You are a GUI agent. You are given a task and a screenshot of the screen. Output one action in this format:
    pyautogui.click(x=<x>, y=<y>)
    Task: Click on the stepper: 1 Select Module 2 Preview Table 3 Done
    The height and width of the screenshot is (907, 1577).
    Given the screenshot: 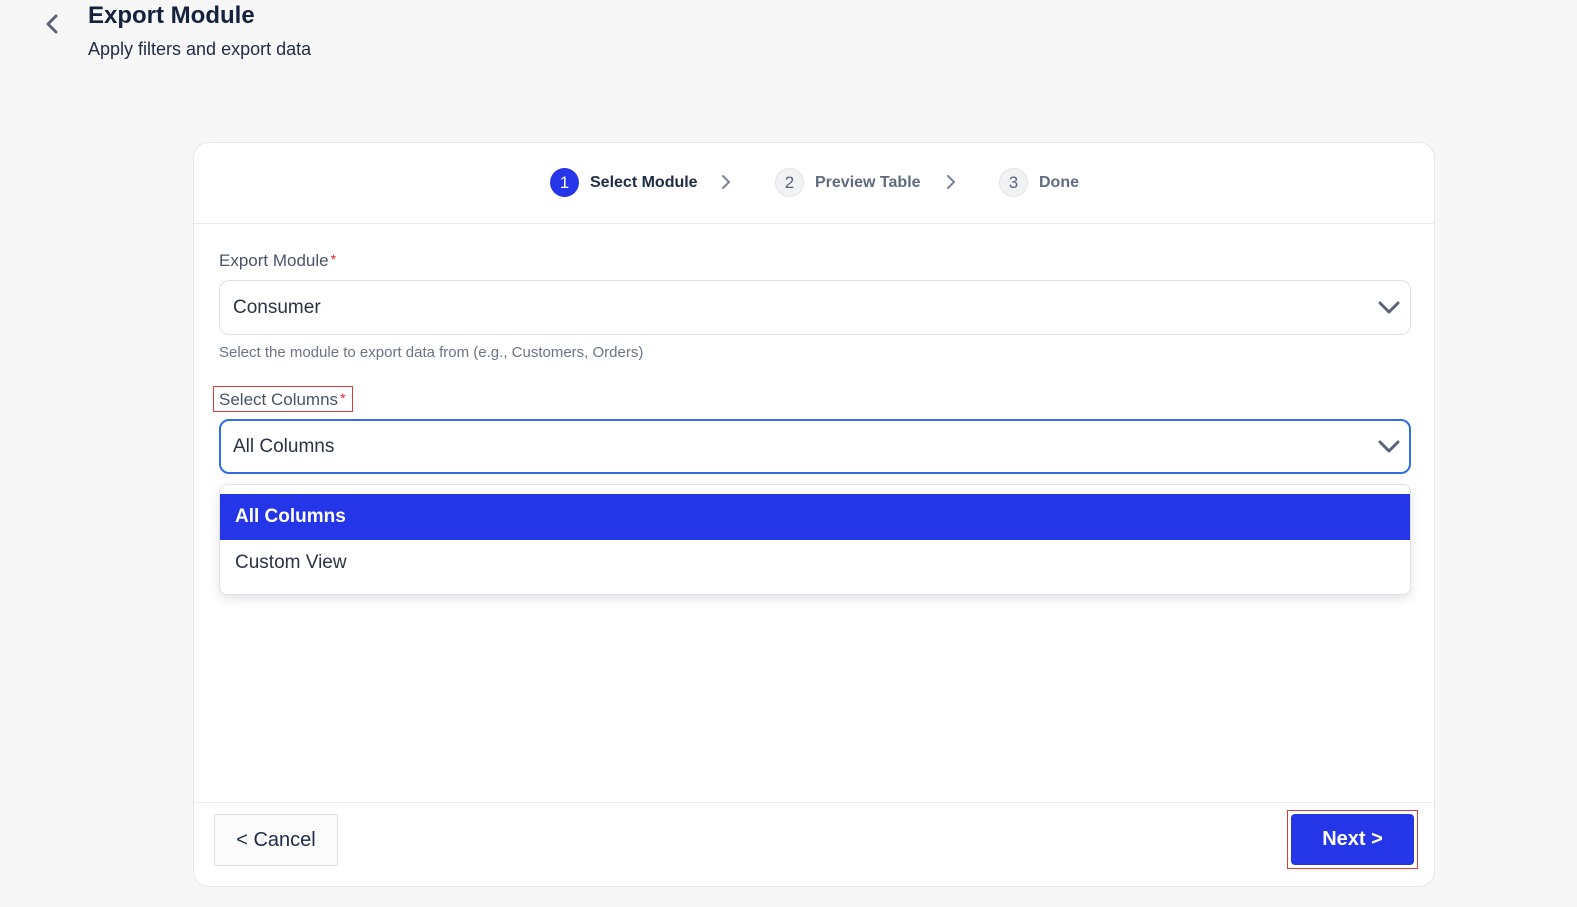 What is the action you would take?
    pyautogui.click(x=814, y=183)
    